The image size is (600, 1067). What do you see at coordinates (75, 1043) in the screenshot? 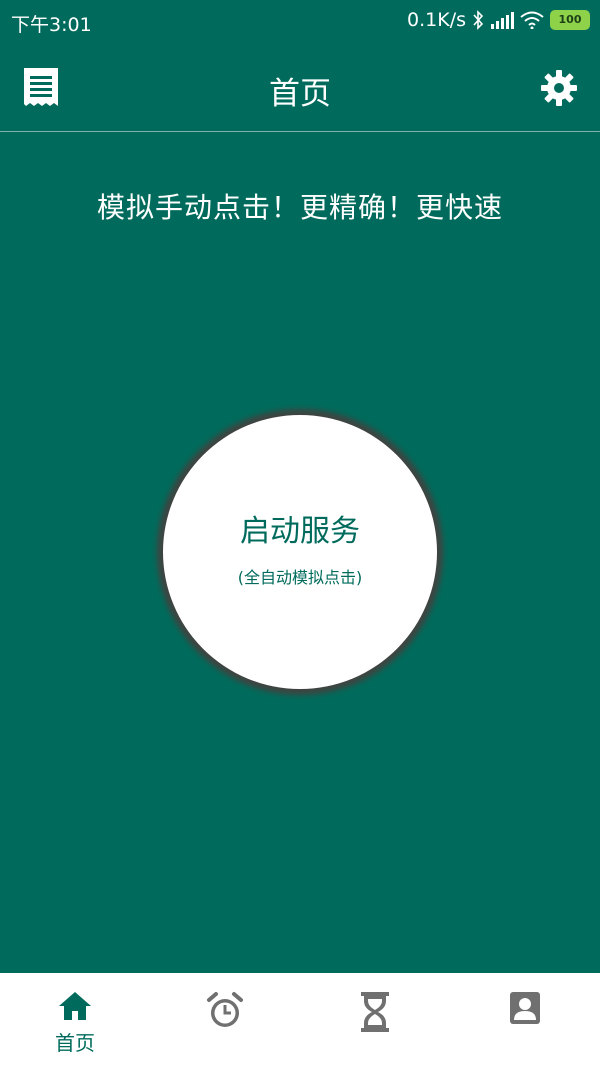
I see `nav-item-home-label: 首页` at bounding box center [75, 1043].